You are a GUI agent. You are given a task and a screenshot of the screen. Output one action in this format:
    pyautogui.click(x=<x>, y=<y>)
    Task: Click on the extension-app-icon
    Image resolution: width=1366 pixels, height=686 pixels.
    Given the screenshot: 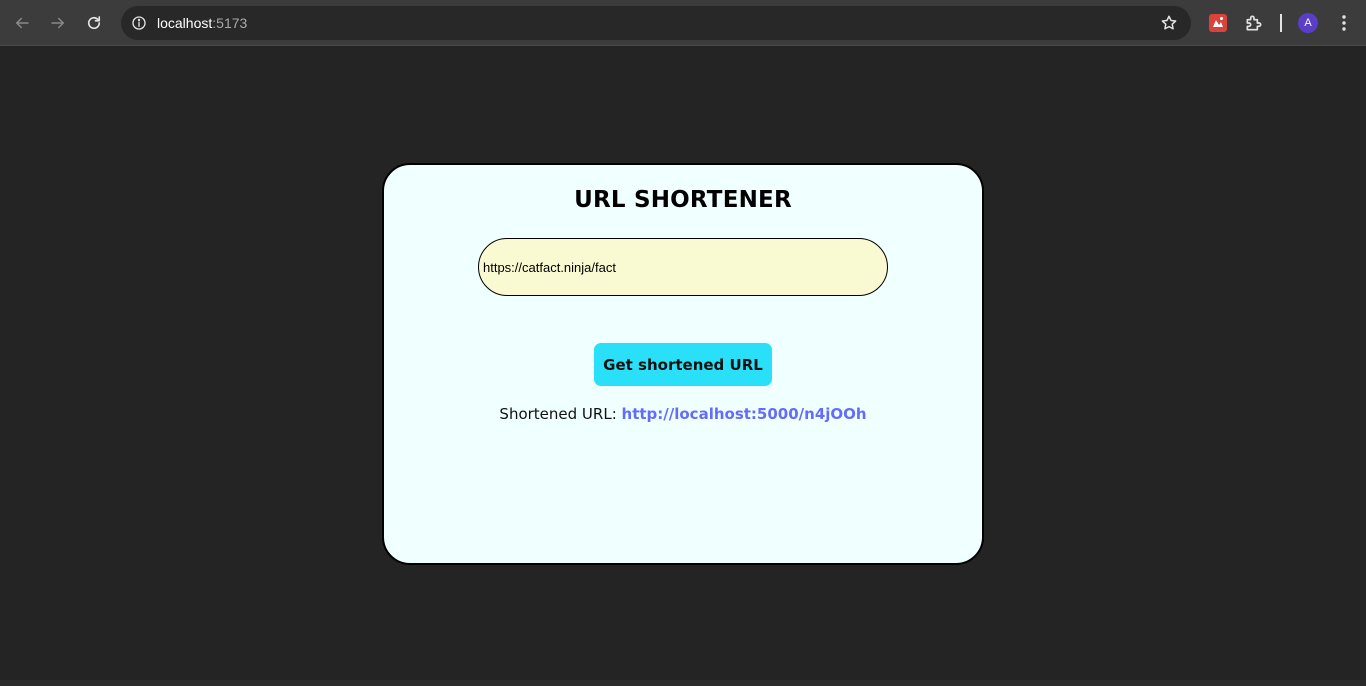 What is the action you would take?
    pyautogui.click(x=1218, y=23)
    